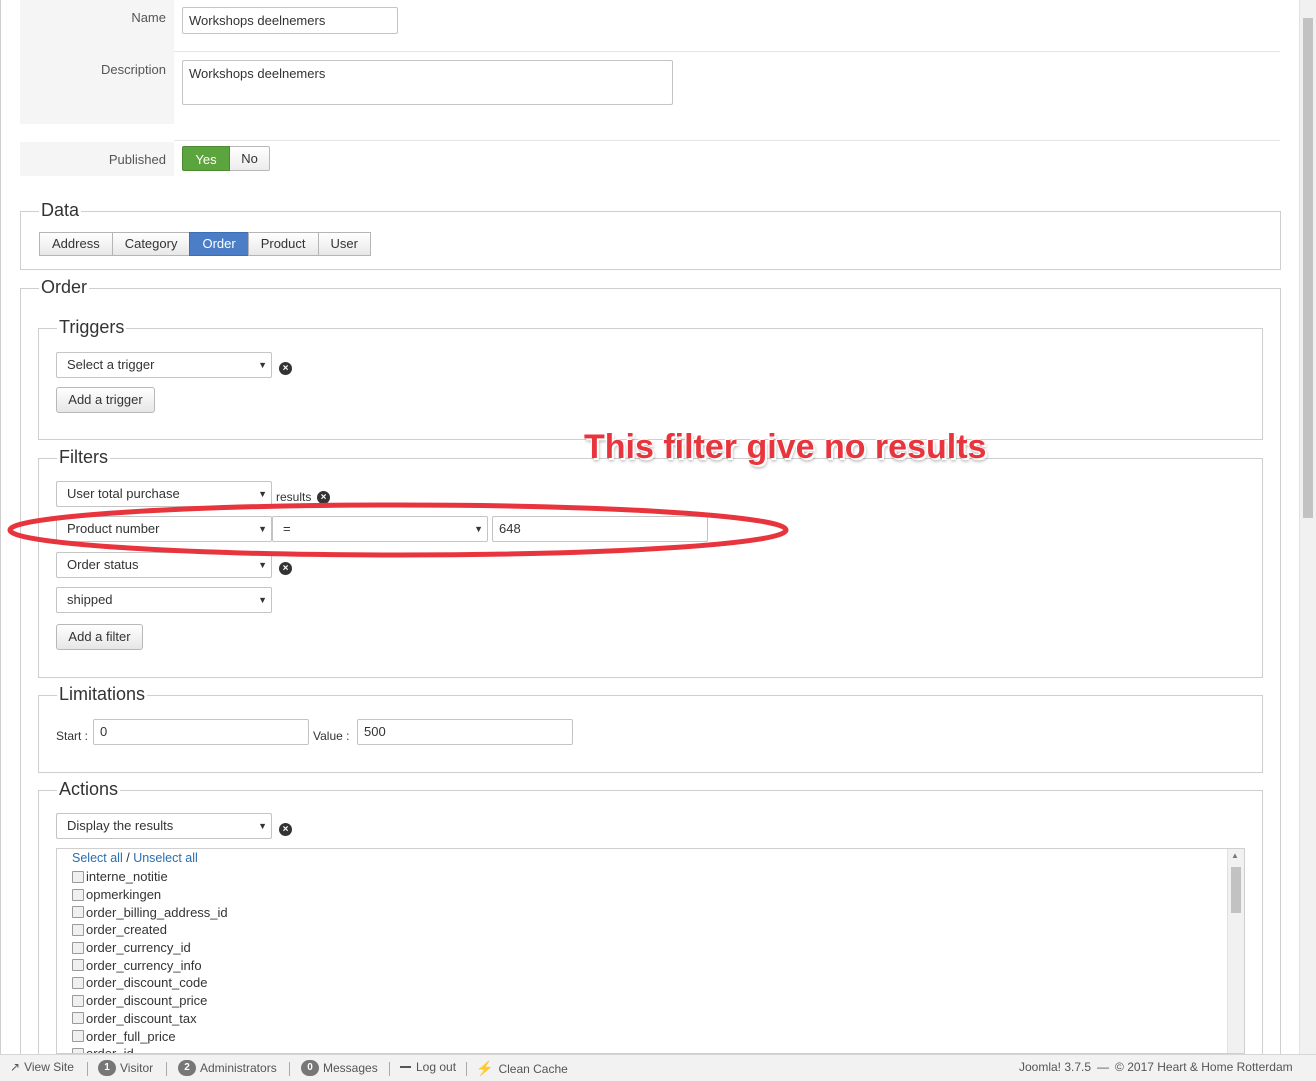  What do you see at coordinates (49, 1067) in the screenshot?
I see `view-site-label: View Site` at bounding box center [49, 1067].